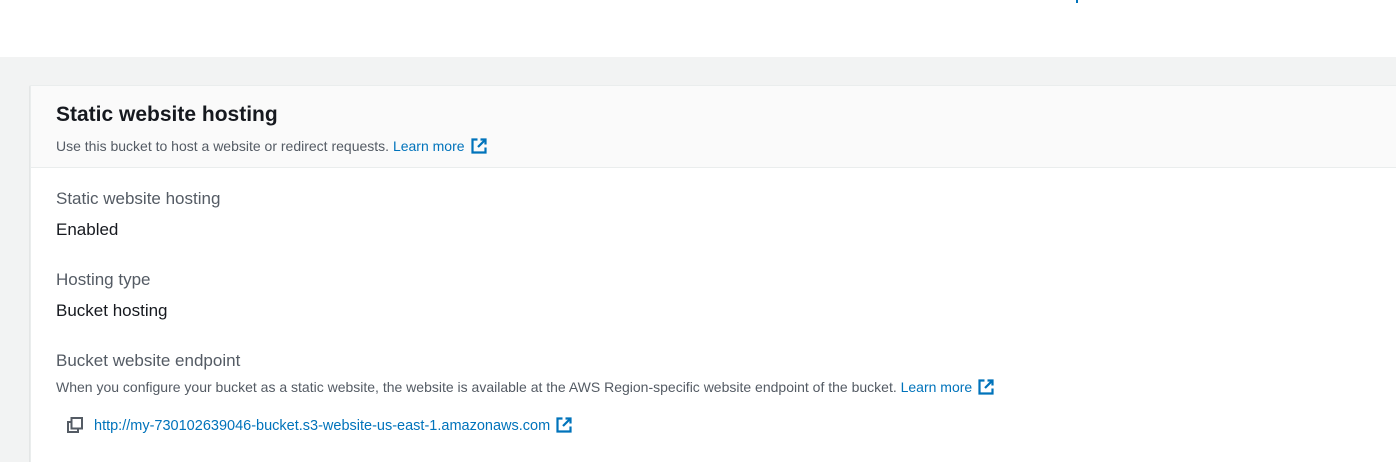 Image resolution: width=1396 pixels, height=462 pixels. I want to click on endpoint-learn-more-link: Learn more, so click(948, 387).